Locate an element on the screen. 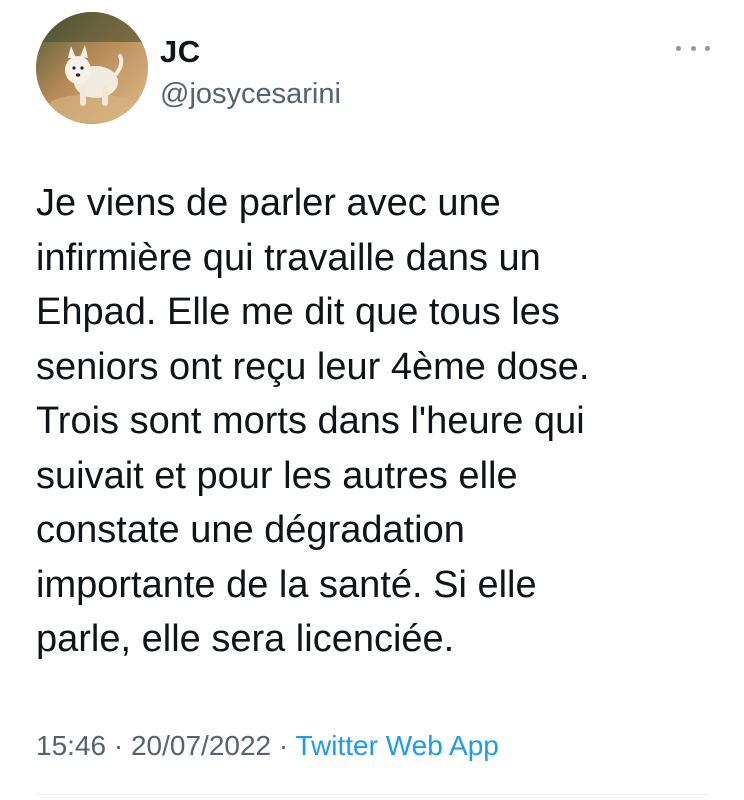 This screenshot has width=744, height=800. user-names: JC @josycesarini is located at coordinates (250, 73).